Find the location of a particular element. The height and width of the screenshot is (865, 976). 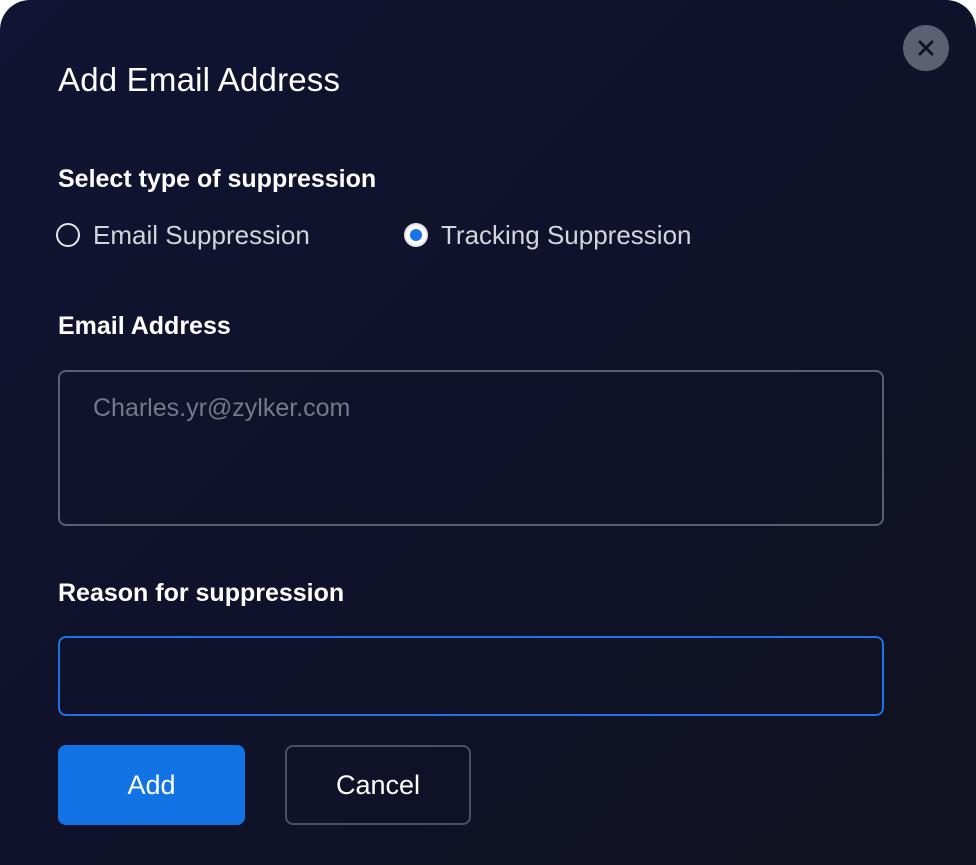

radio-label-email-suppression: Email Suppression is located at coordinates (201, 235).